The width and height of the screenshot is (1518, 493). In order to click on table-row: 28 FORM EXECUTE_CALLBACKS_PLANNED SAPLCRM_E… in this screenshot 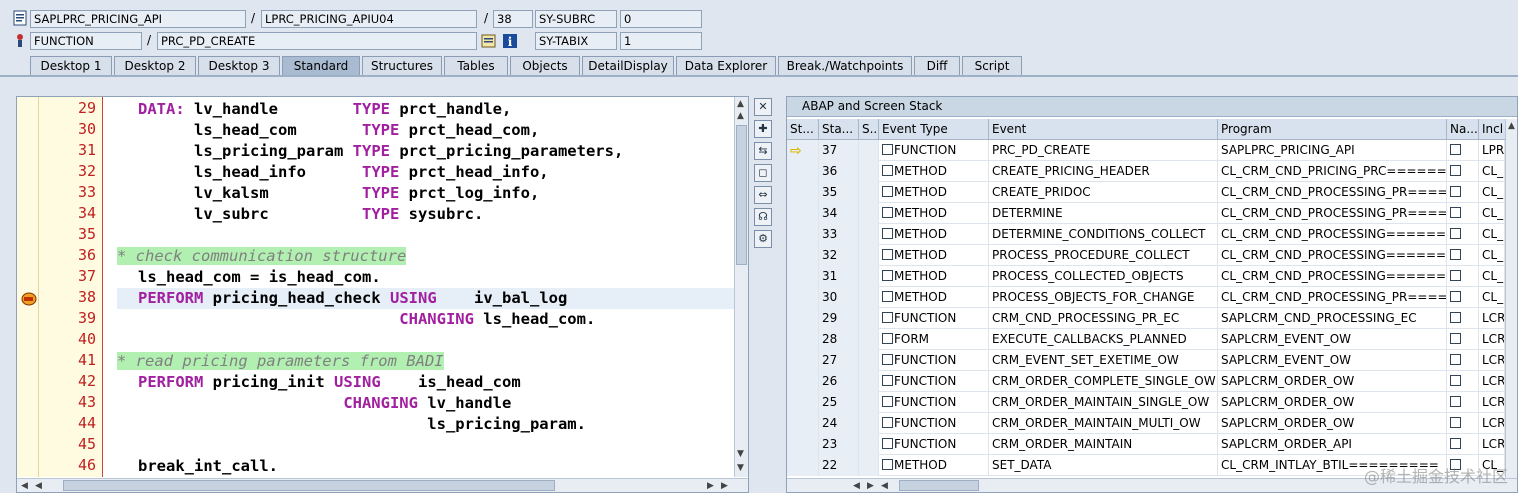, I will do `click(1152, 339)`.